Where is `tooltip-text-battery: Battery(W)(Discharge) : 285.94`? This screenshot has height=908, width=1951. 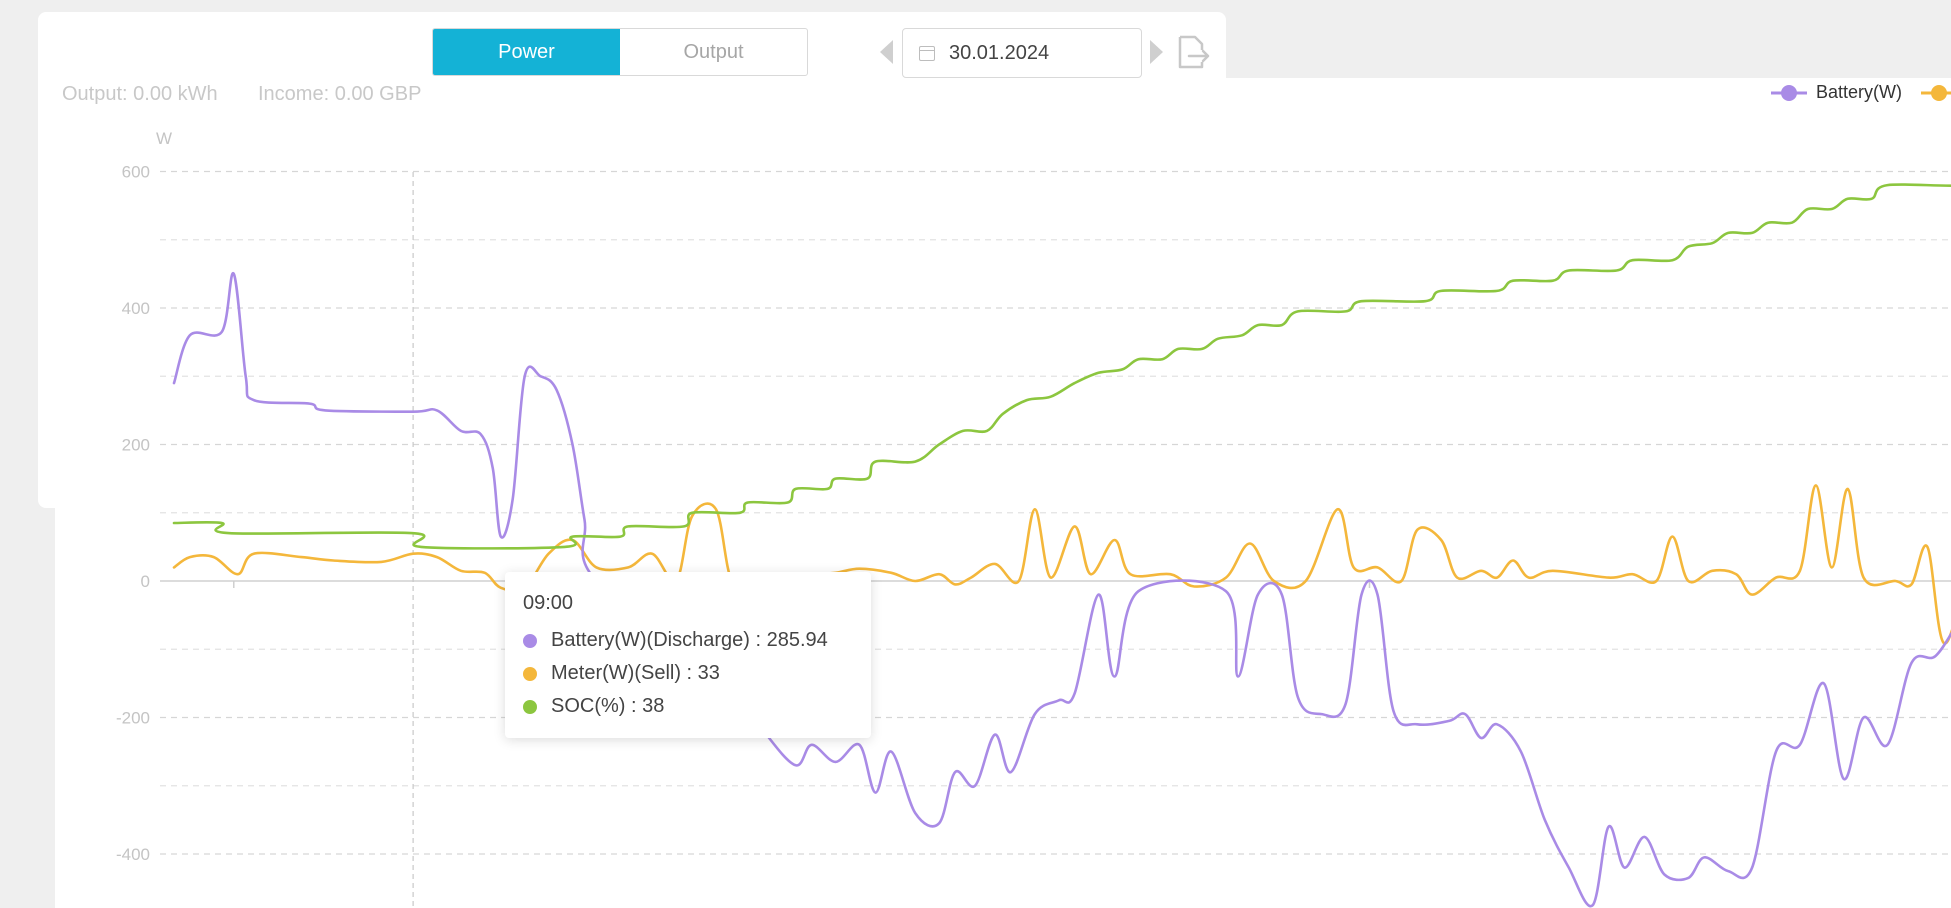 tooltip-text-battery: Battery(W)(Discharge) : 285.94 is located at coordinates (689, 640).